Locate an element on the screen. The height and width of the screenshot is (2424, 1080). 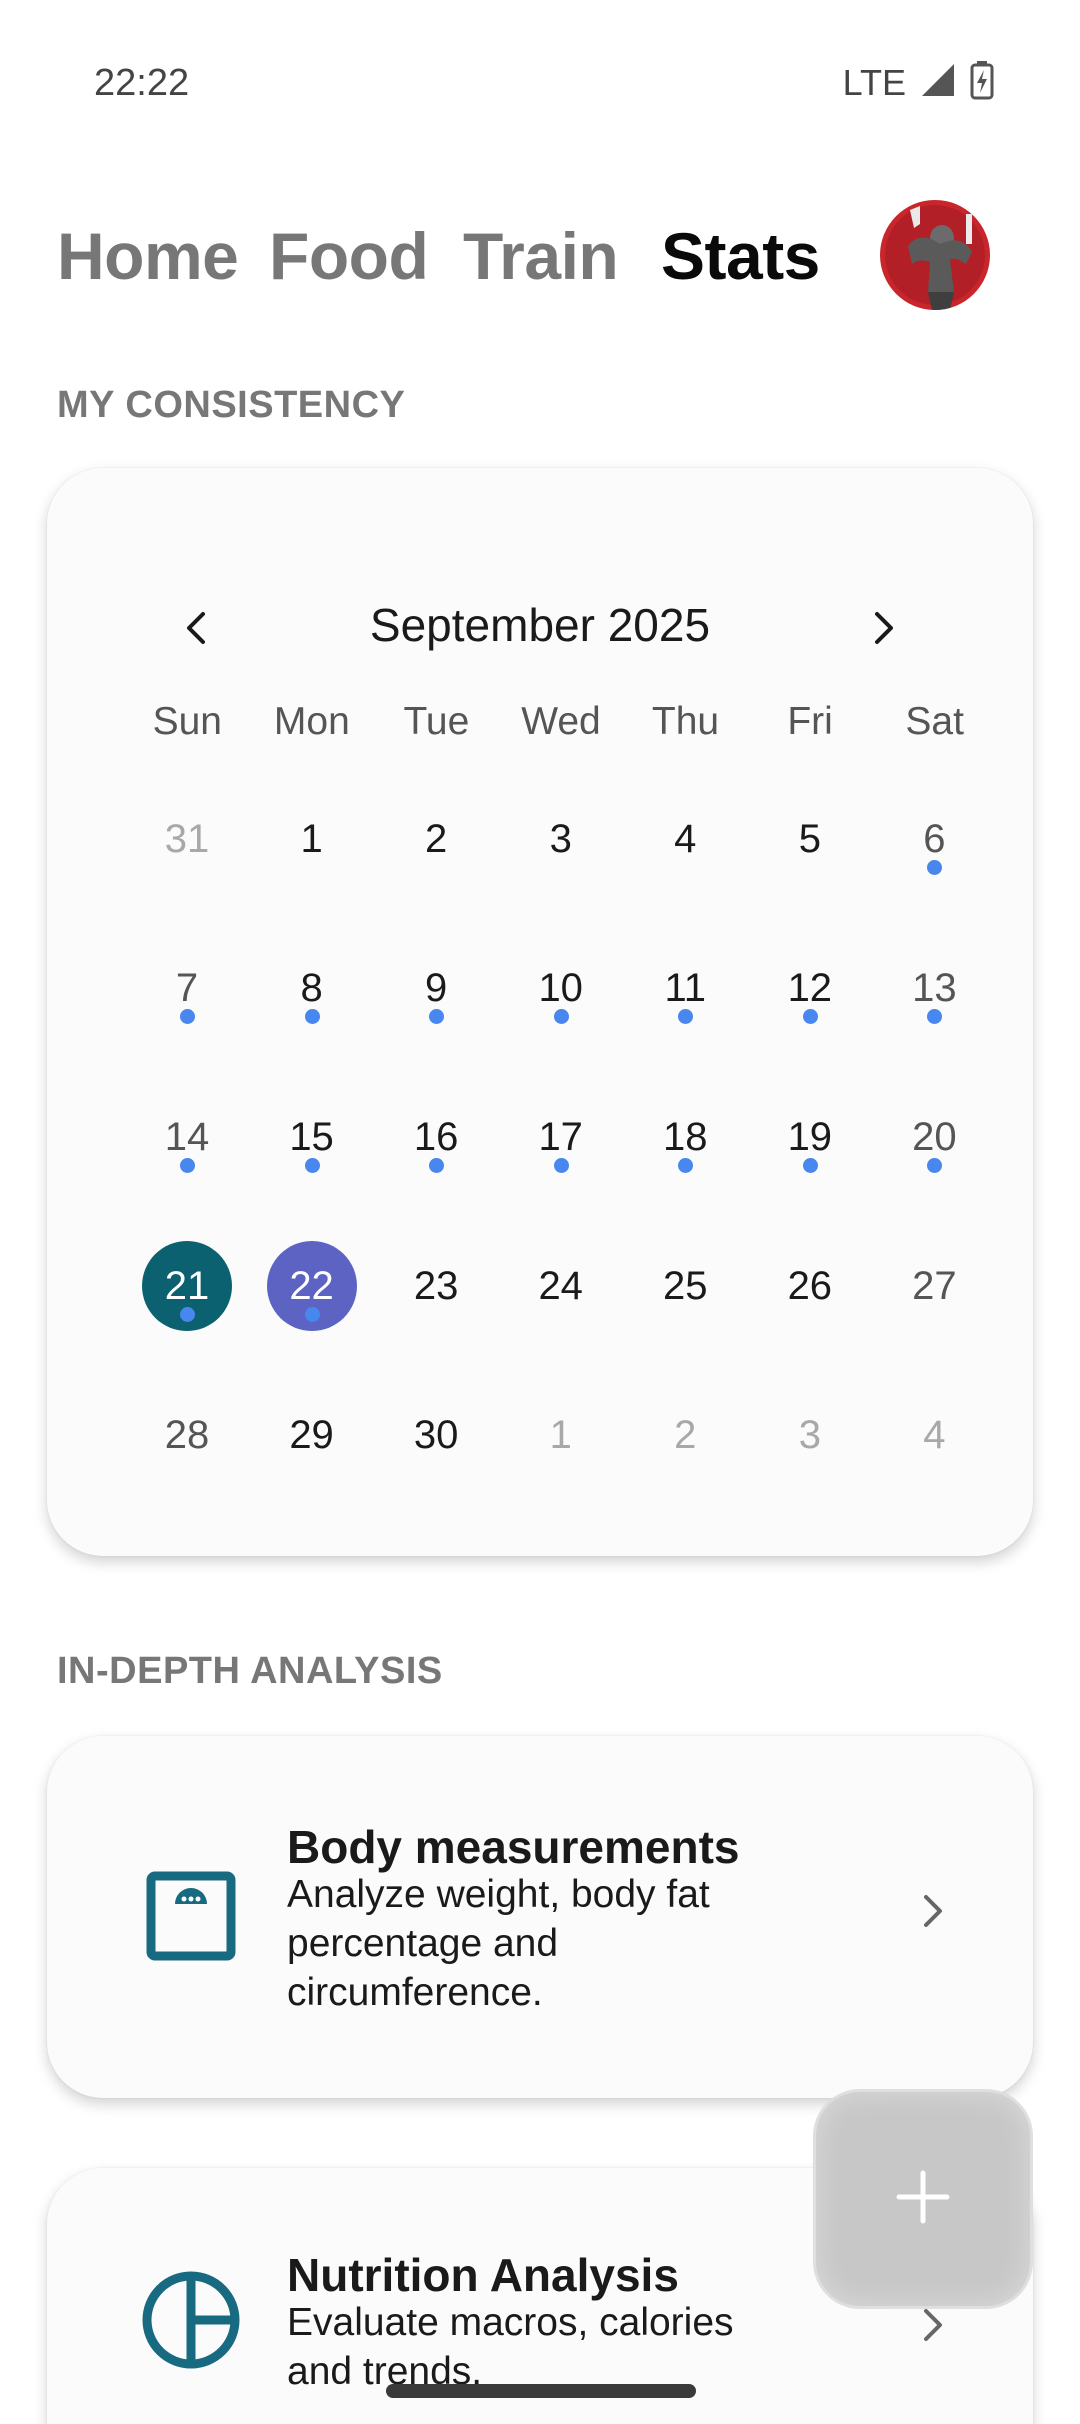
plus-icon is located at coordinates (923, 2199).